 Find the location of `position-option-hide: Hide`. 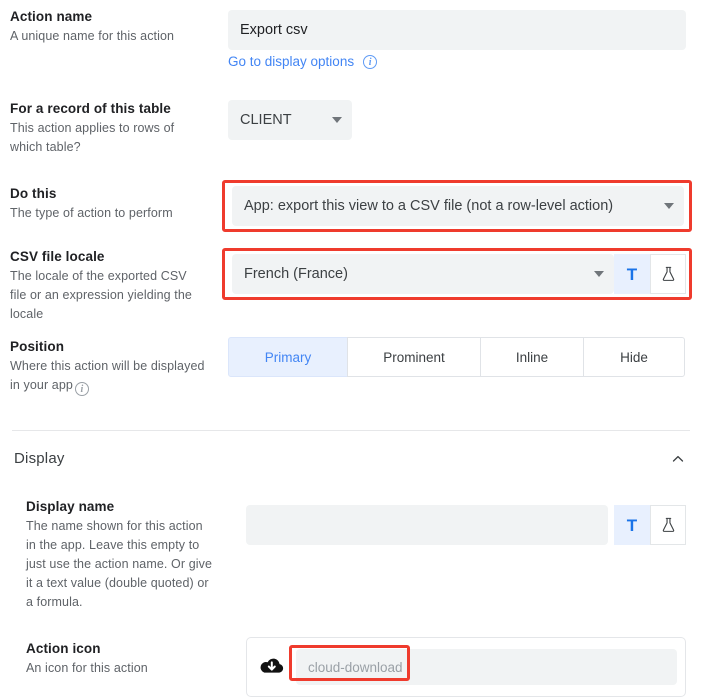

position-option-hide: Hide is located at coordinates (634, 357).